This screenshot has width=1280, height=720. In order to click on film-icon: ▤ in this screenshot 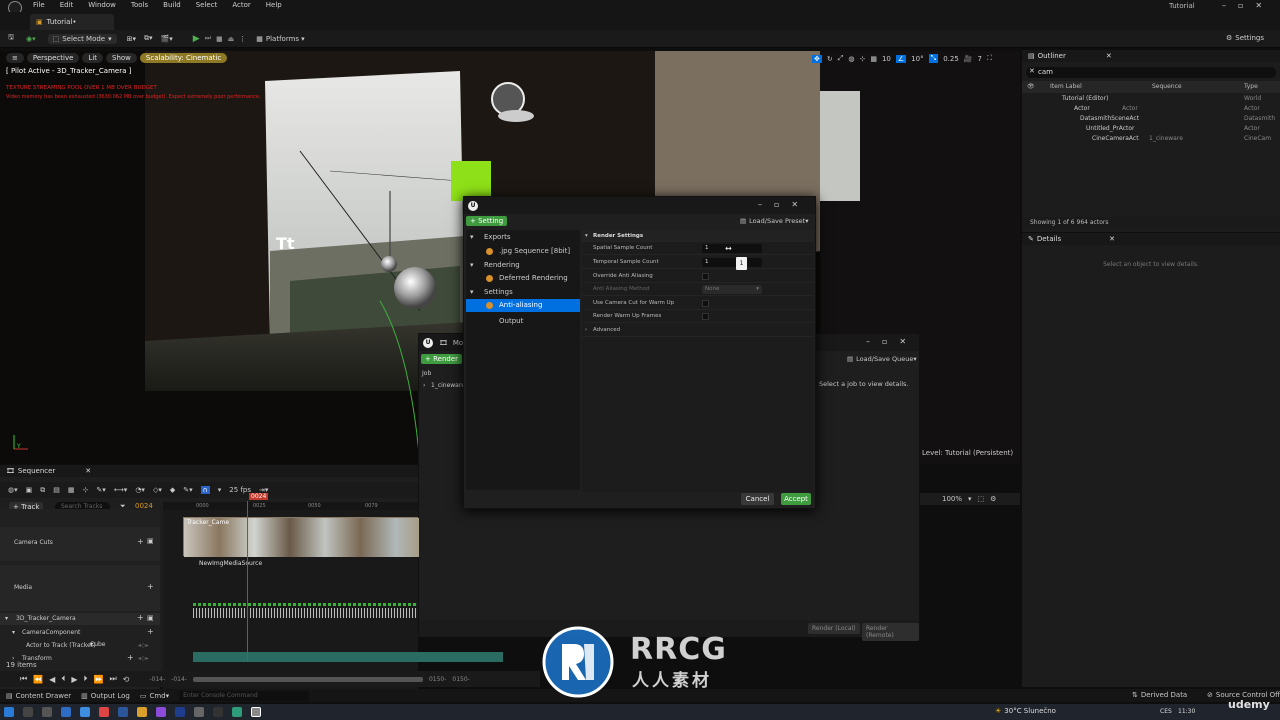, I will do `click(56, 490)`.